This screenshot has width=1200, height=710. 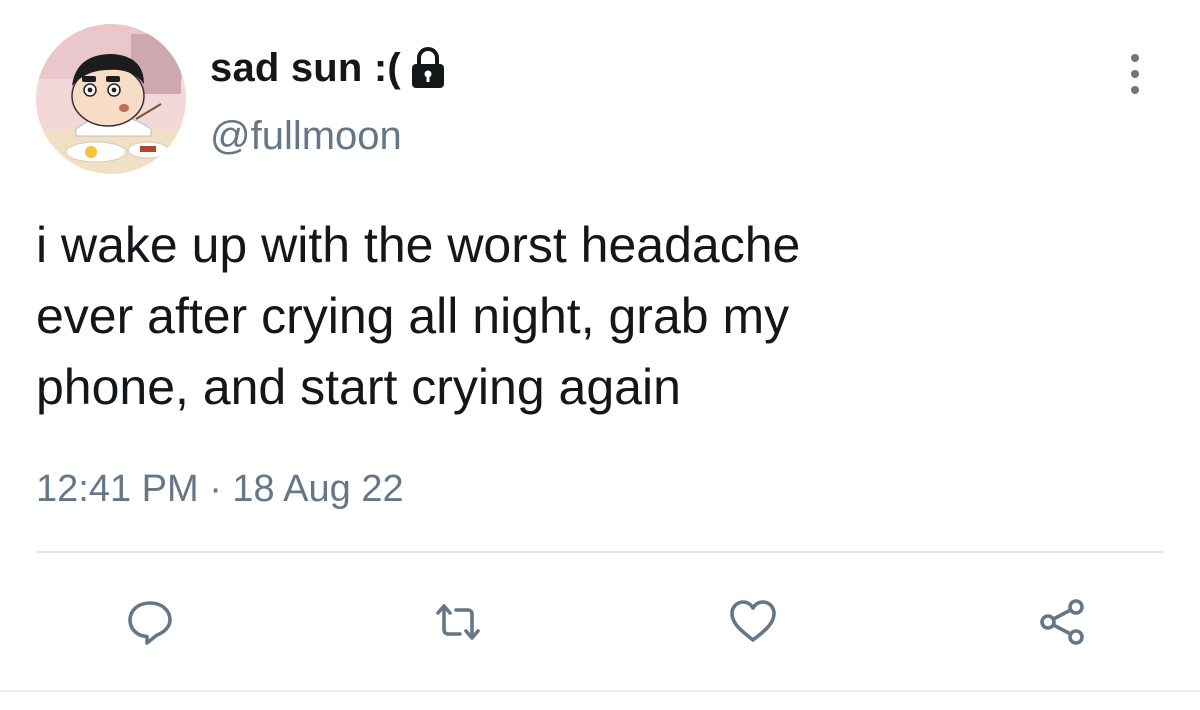 I want to click on divider, so click(x=600, y=552).